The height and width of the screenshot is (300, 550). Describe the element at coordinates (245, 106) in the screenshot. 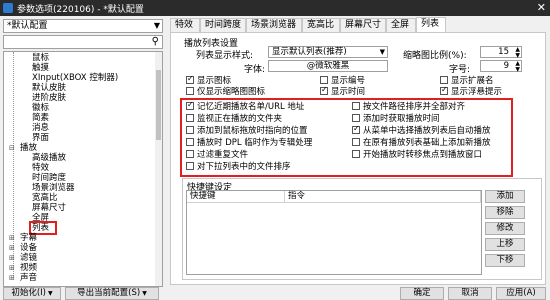

I see `option-checkbox: 记忆近期播放名单/URL 地址` at that location.